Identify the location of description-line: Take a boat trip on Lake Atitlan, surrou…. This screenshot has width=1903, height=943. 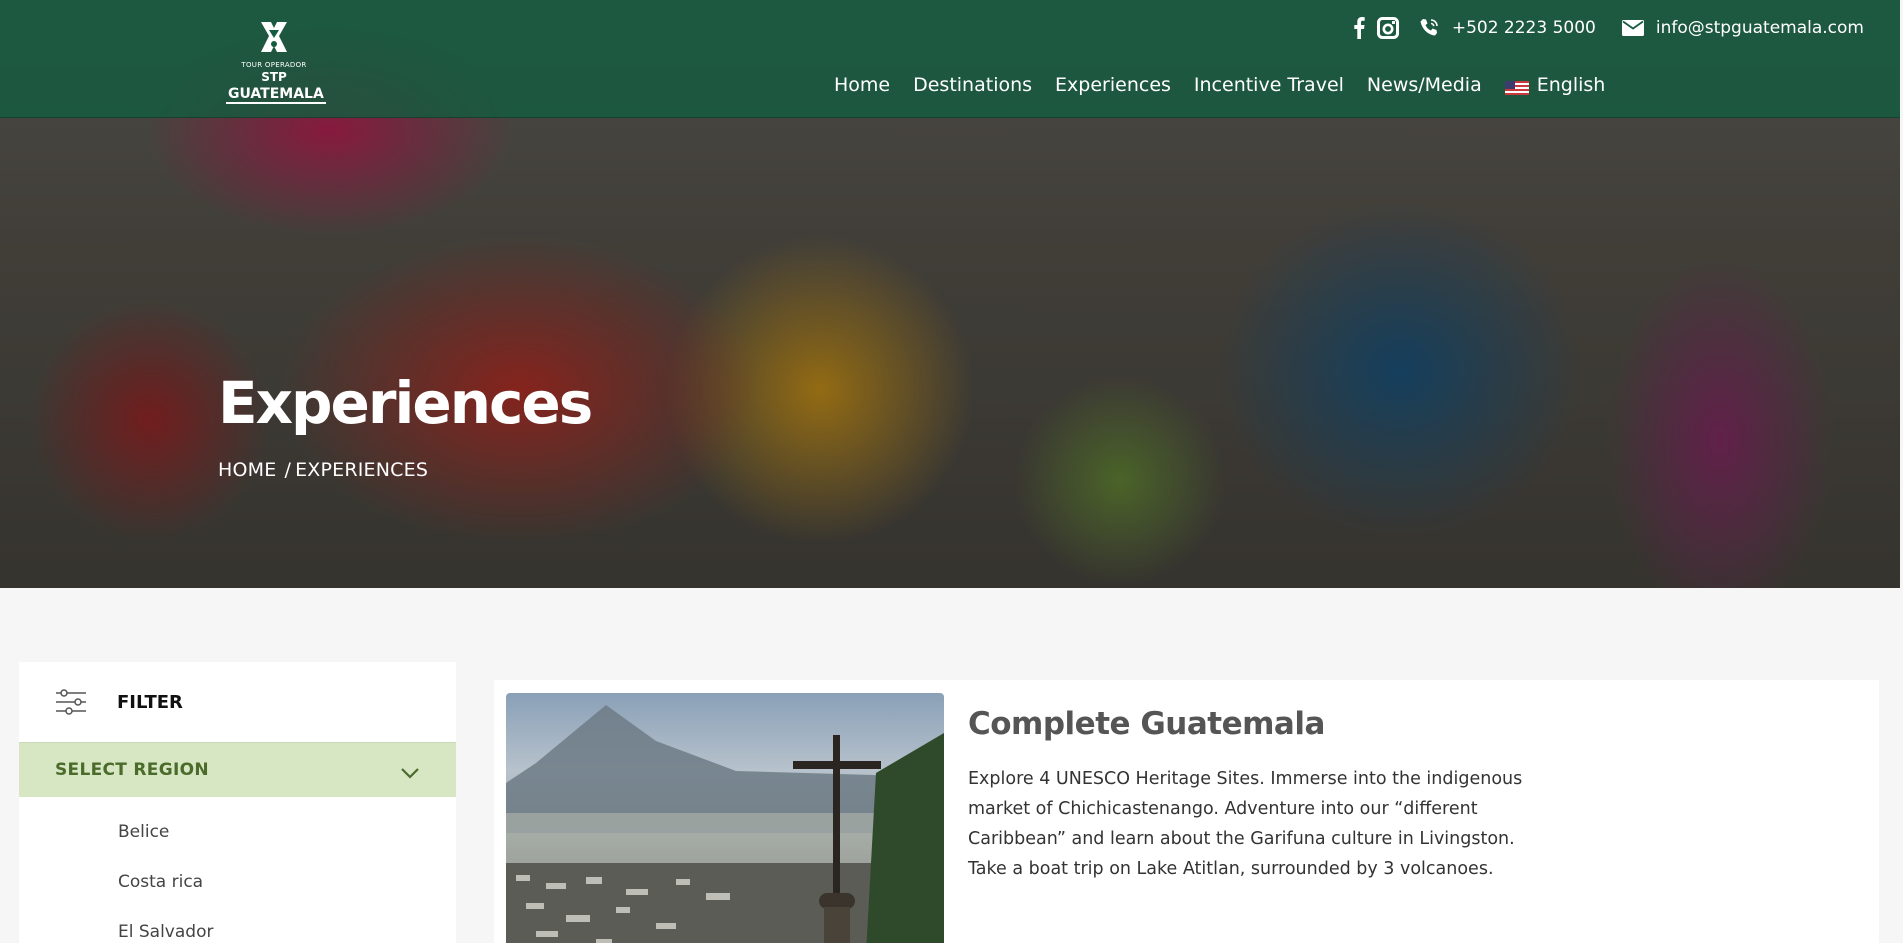
(1231, 869).